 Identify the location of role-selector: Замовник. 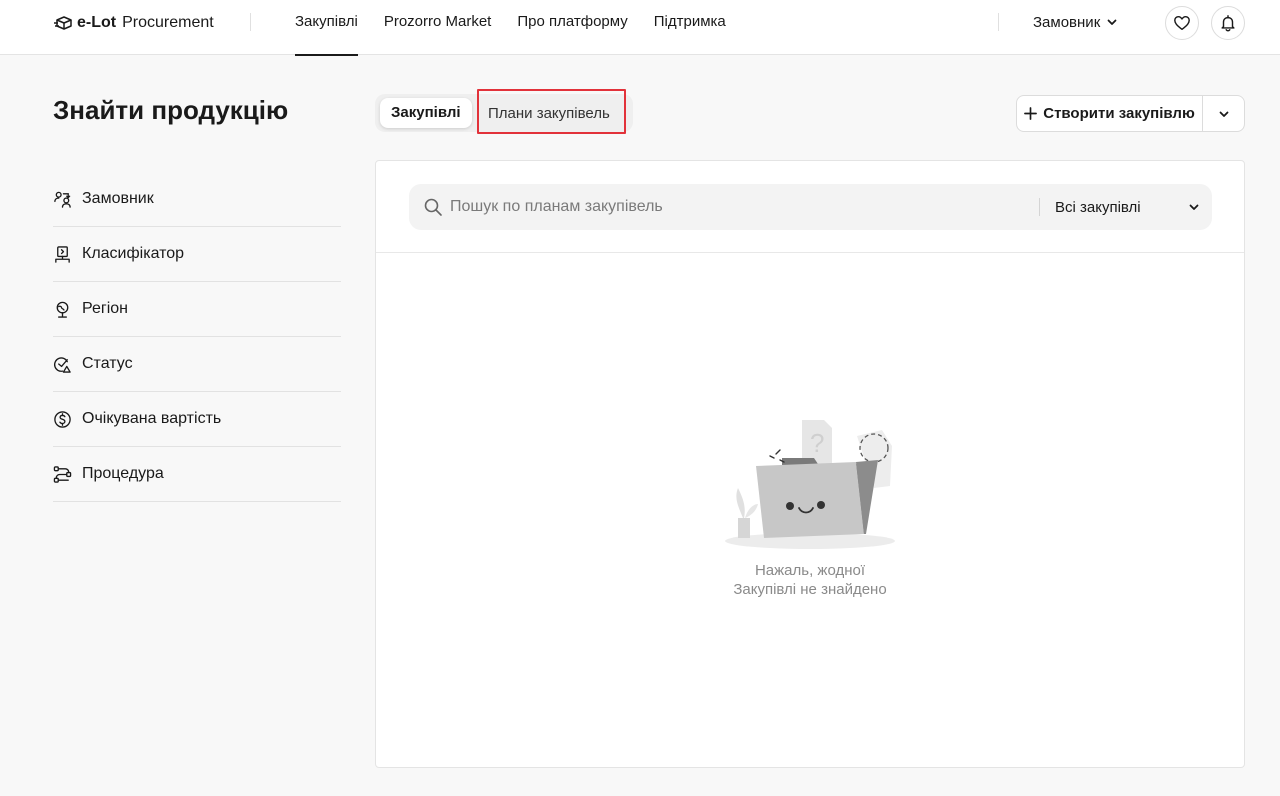
(1075, 22).